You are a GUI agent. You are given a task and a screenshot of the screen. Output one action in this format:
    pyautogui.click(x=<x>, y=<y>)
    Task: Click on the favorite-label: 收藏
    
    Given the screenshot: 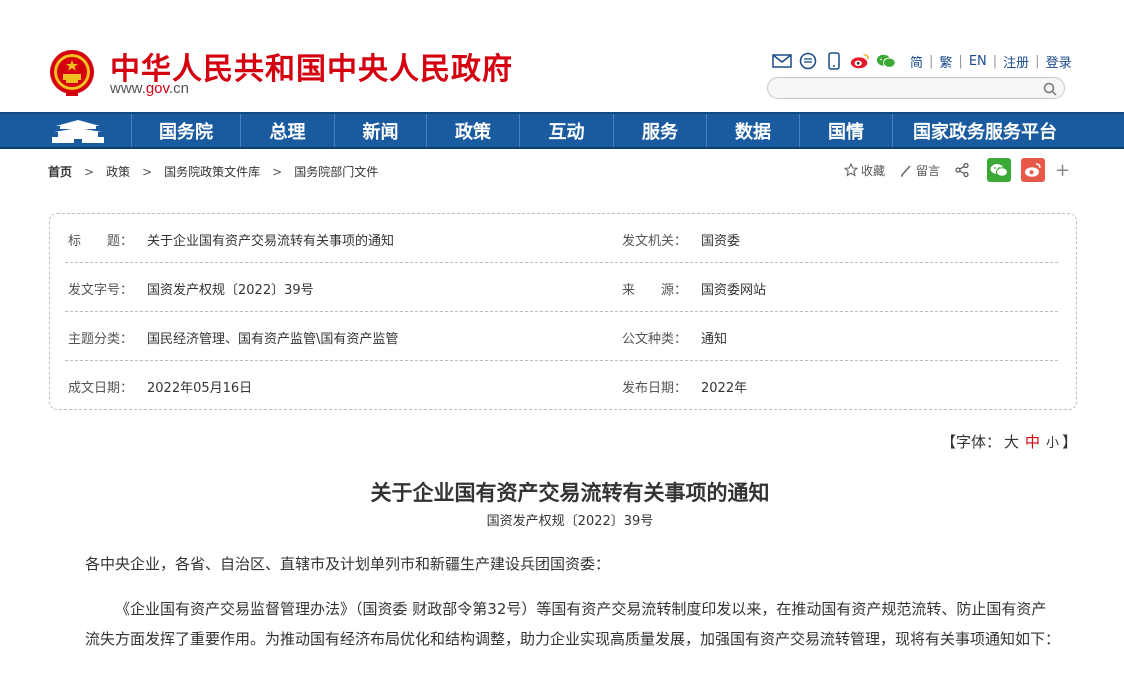 What is the action you would take?
    pyautogui.click(x=873, y=170)
    